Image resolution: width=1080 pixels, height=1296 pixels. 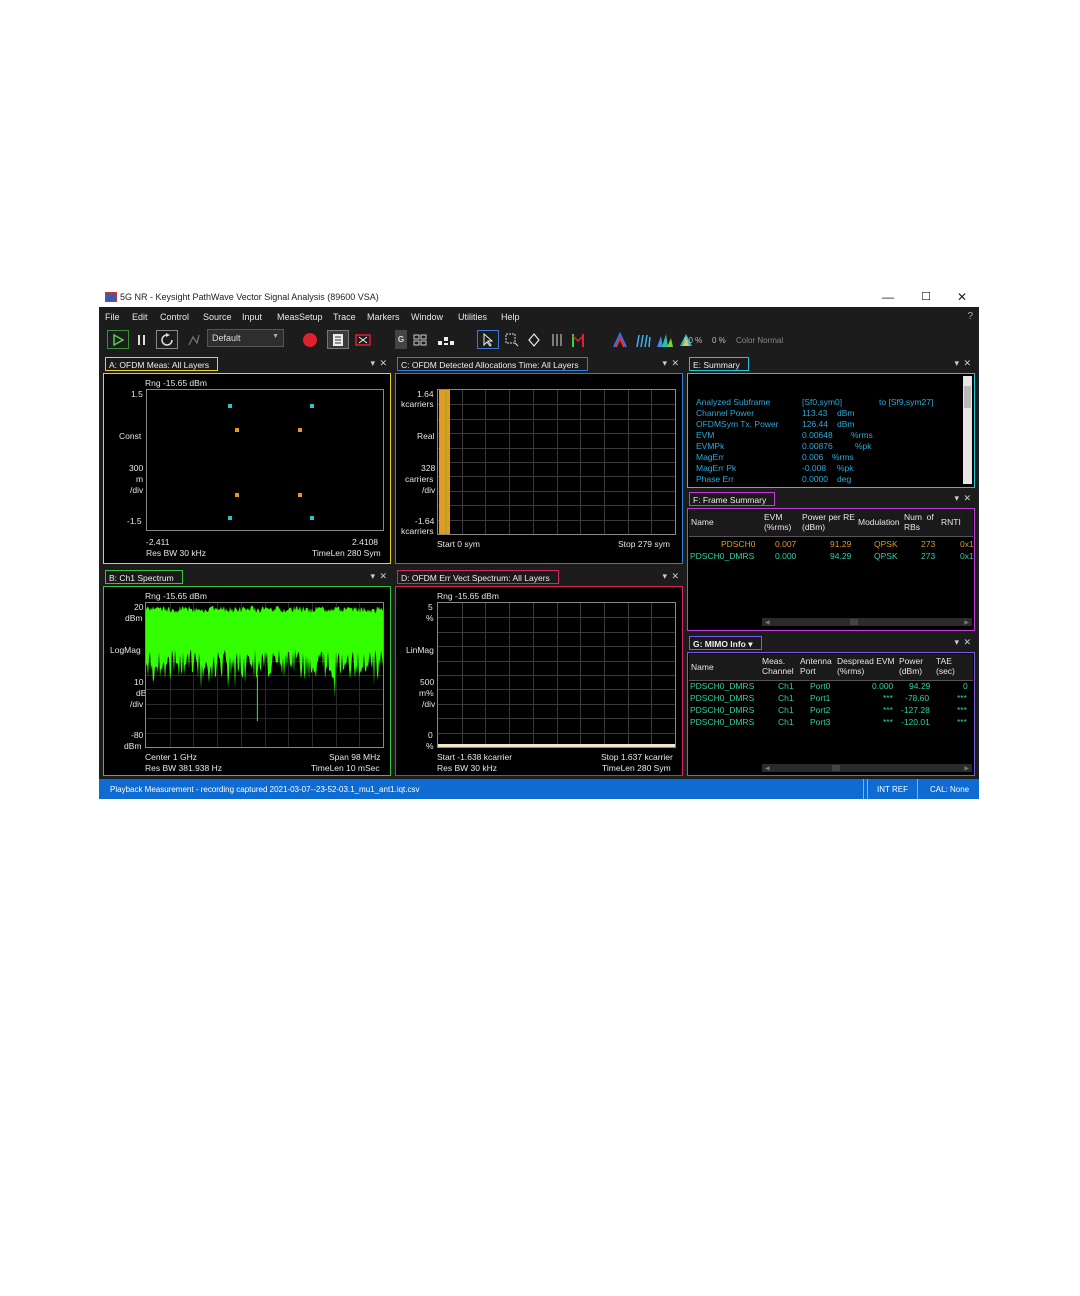 I want to click on tile-icon, so click(x=446, y=339).